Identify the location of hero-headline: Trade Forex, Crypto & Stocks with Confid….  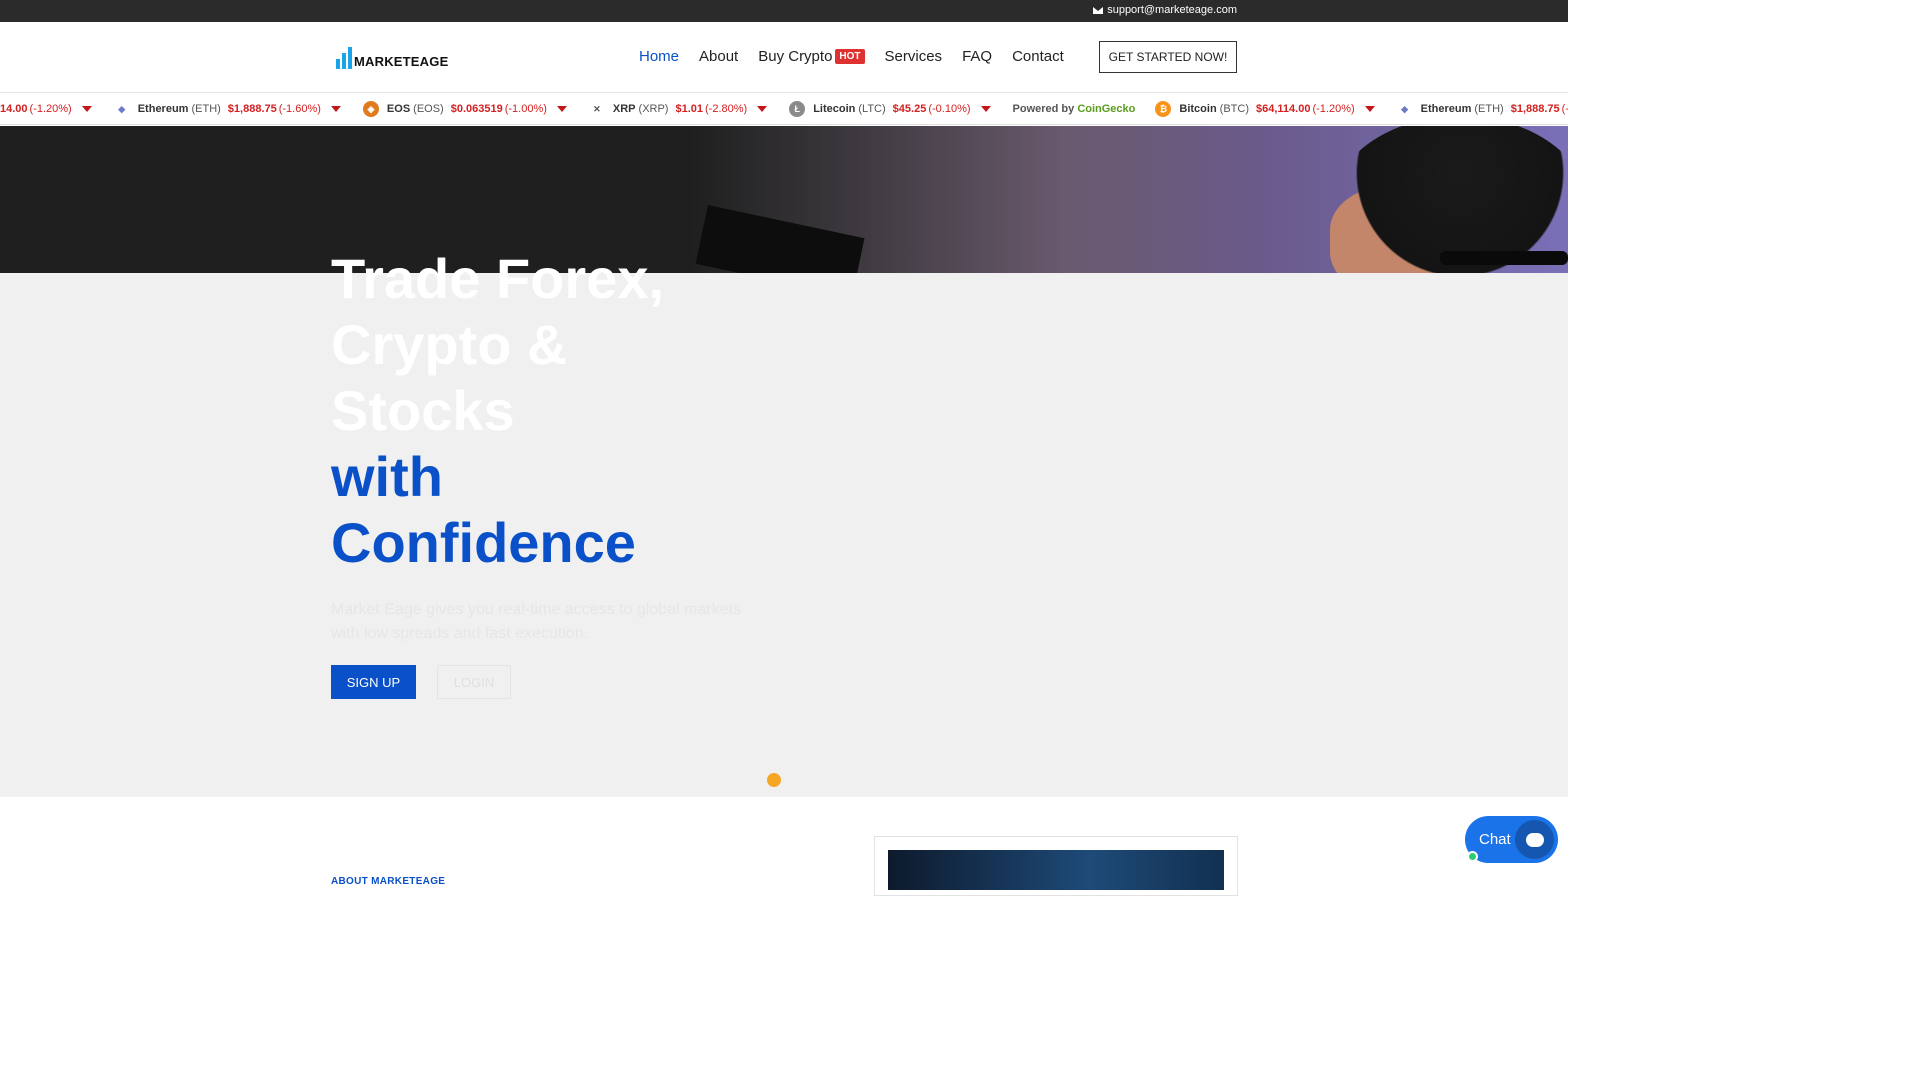
(497, 411).